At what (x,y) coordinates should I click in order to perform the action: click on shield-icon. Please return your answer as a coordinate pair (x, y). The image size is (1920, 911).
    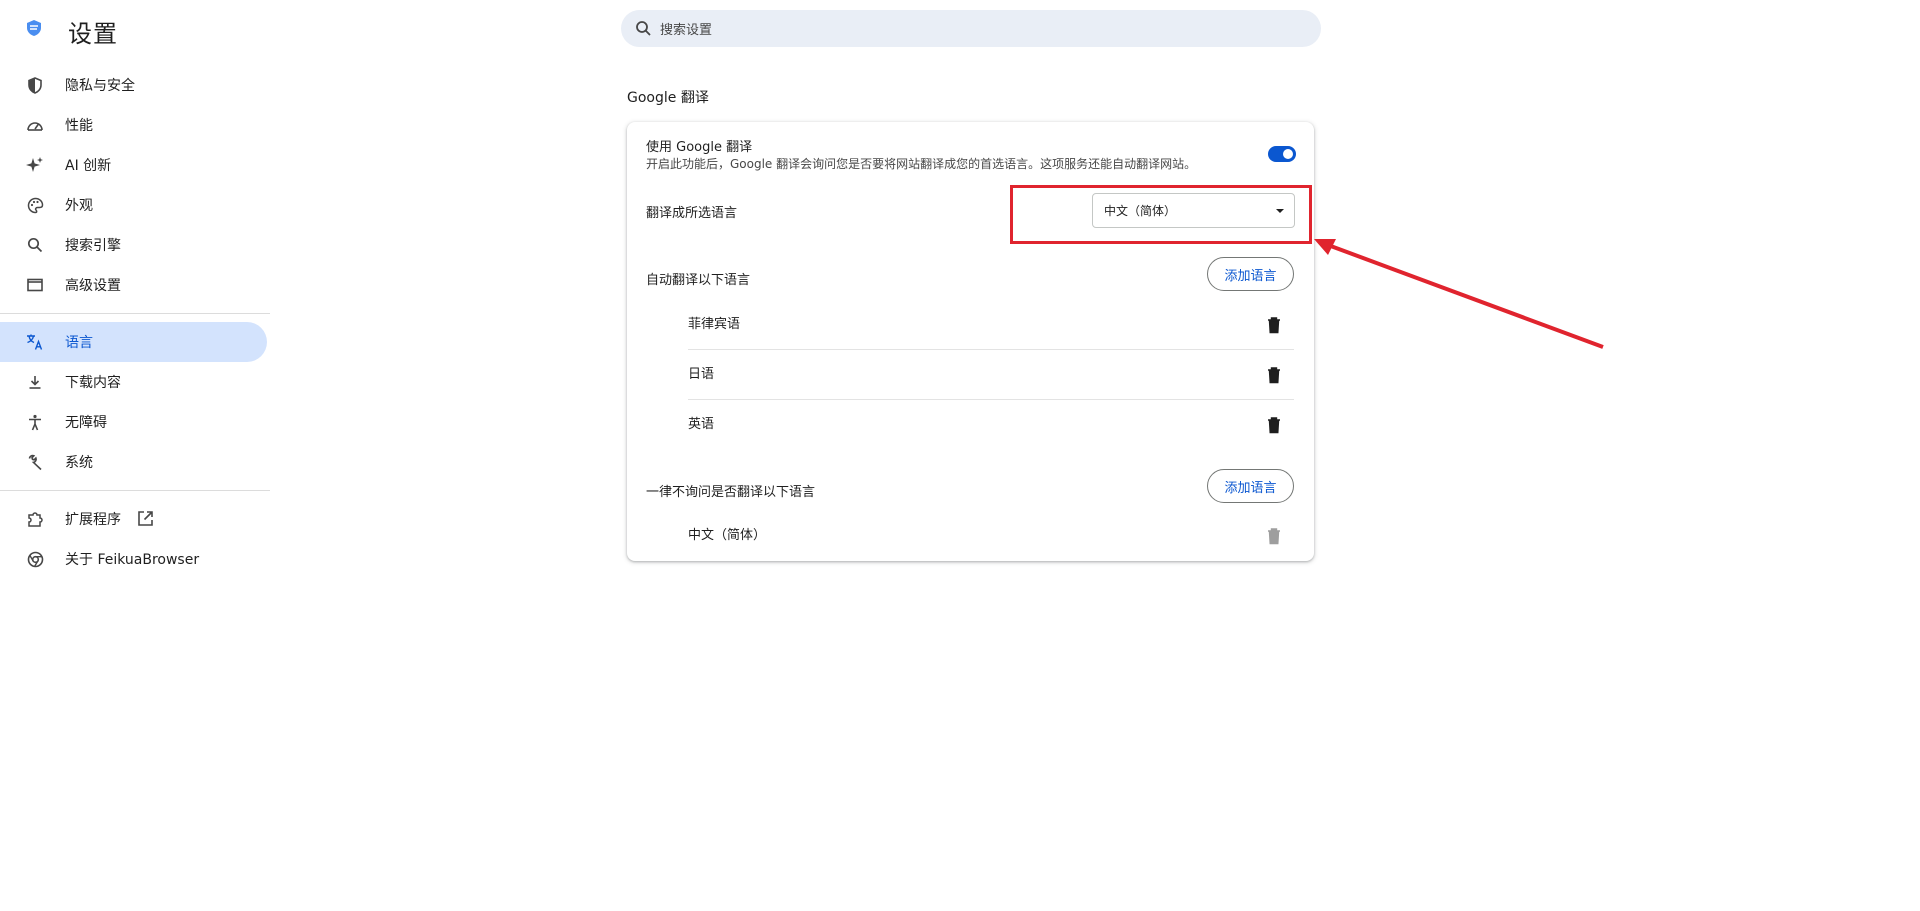
    Looking at the image, I should click on (35, 85).